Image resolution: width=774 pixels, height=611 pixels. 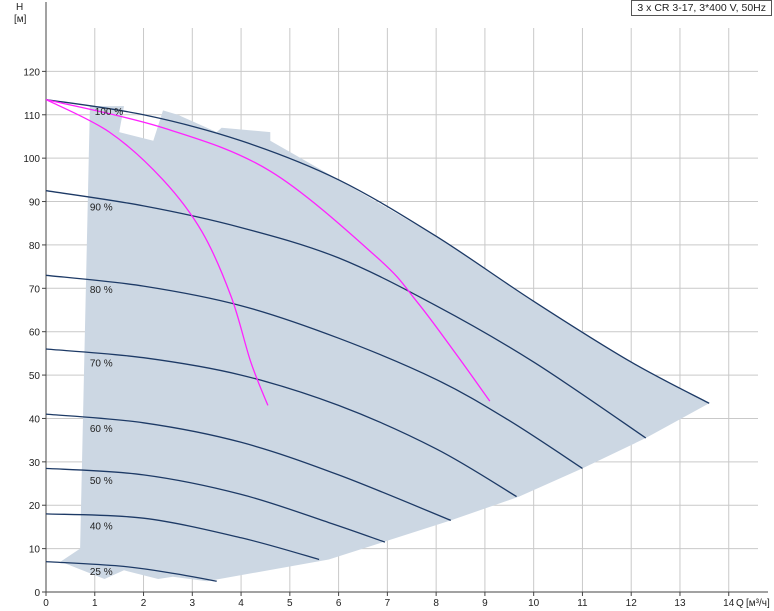 I want to click on curve-label: 70 %, so click(x=101, y=364).